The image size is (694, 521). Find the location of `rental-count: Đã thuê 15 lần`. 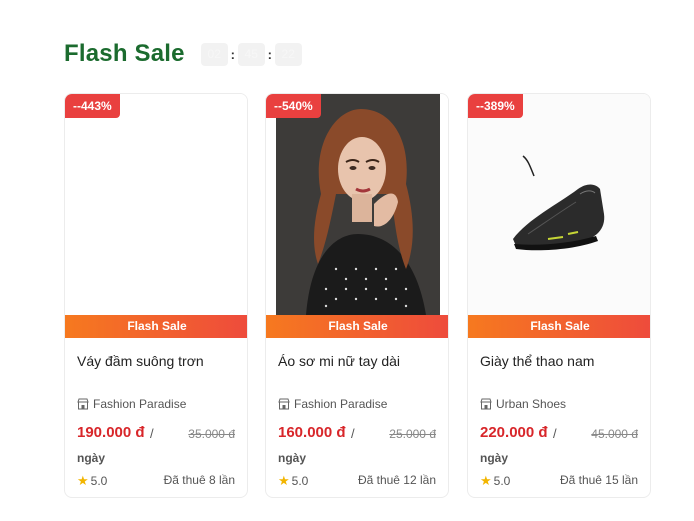

rental-count: Đã thuê 15 lần is located at coordinates (598, 480).